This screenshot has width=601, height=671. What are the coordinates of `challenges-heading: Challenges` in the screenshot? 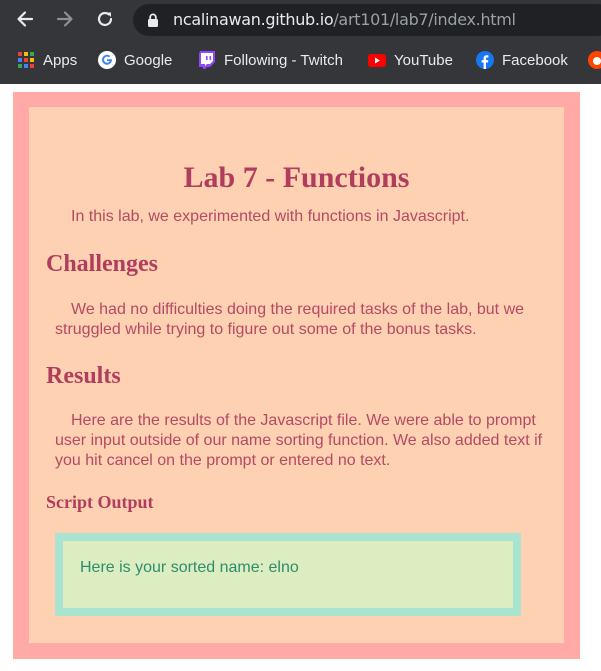 It's located at (102, 264).